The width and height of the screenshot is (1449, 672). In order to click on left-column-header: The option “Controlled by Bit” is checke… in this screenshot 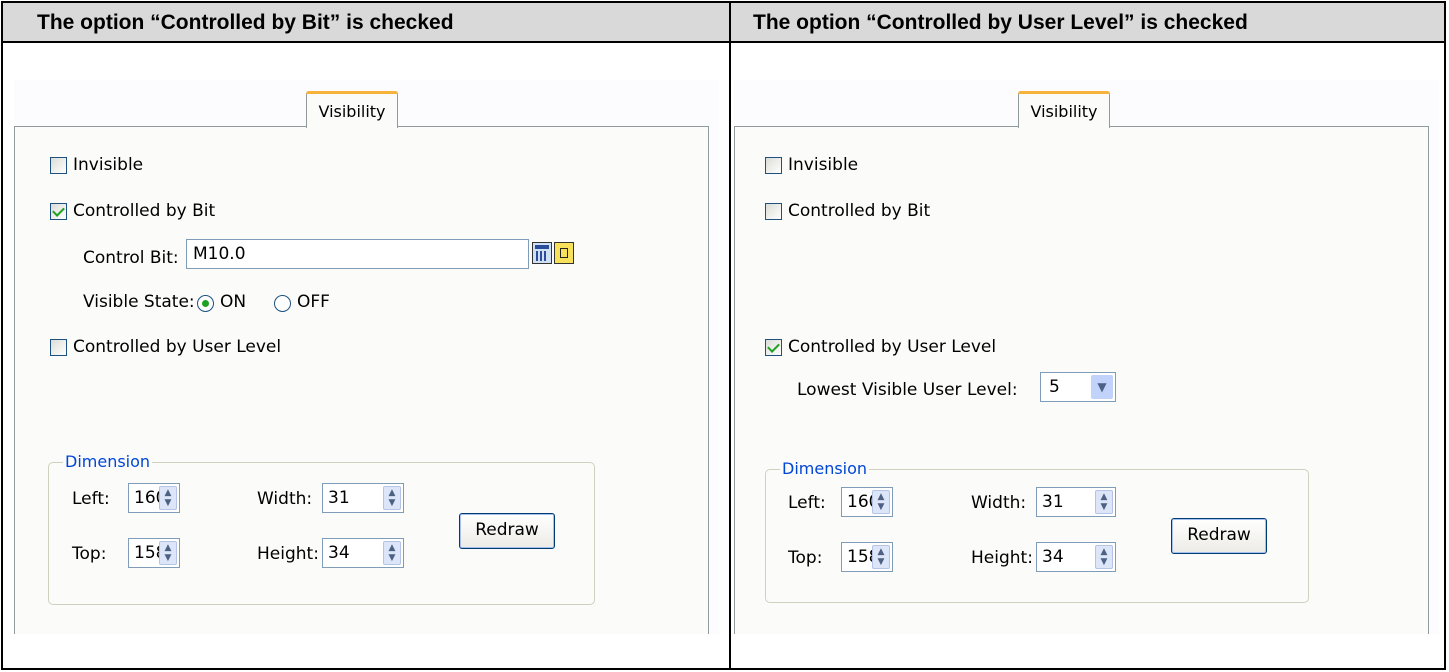, I will do `click(245, 22)`.